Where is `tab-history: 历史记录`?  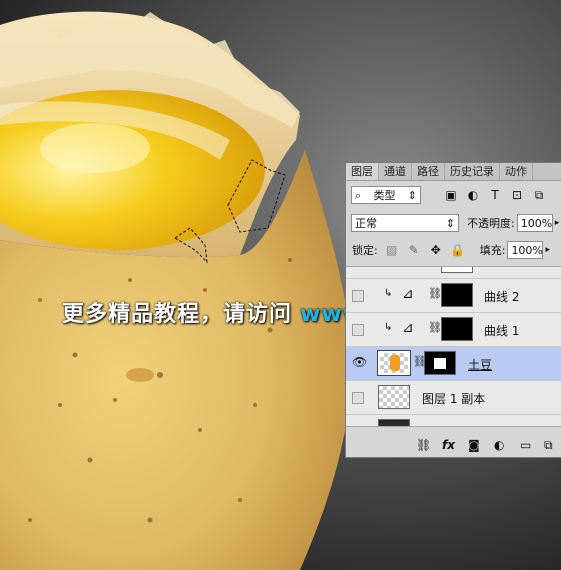
tab-history: 历史记录 is located at coordinates (472, 171).